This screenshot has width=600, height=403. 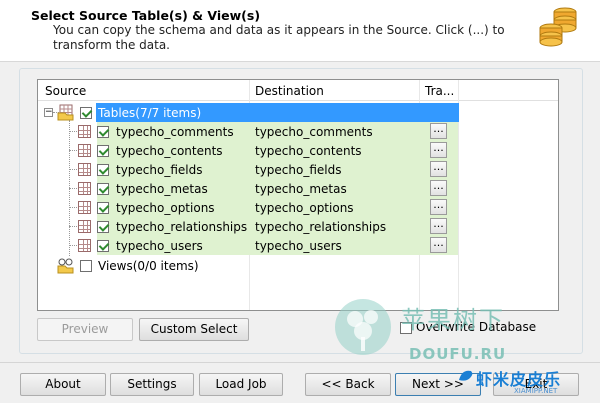 What do you see at coordinates (86, 113) in the screenshot?
I see `tables-checkbox` at bounding box center [86, 113].